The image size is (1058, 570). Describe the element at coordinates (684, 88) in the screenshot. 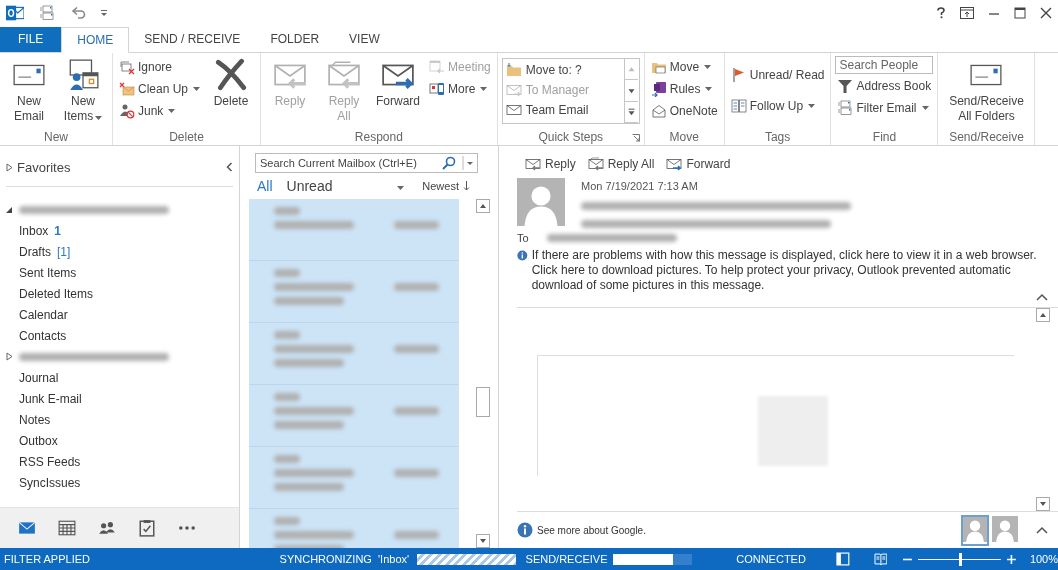

I see `ribbon-button: Rules` at that location.